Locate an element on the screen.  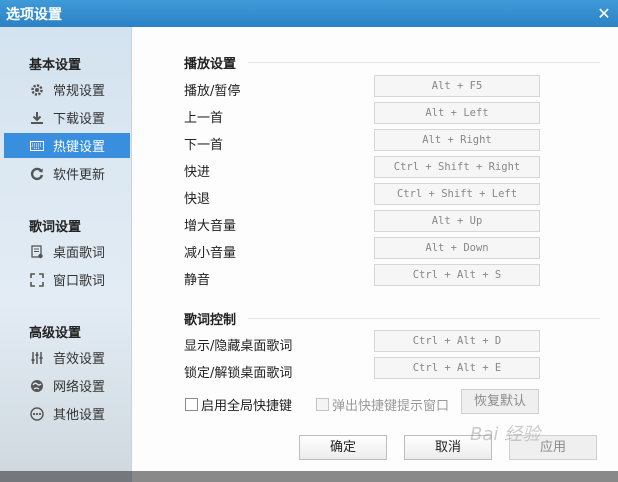
hotkey-label-play-pause: 播放/暂停 is located at coordinates (212, 91).